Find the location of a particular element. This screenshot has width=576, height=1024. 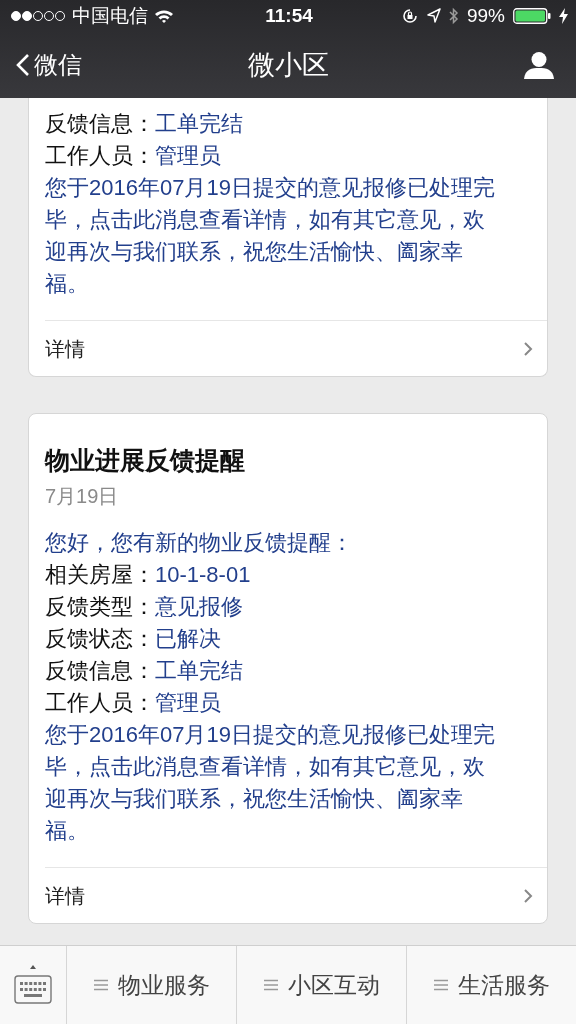

menu-tab: 物业服务 is located at coordinates (152, 985).